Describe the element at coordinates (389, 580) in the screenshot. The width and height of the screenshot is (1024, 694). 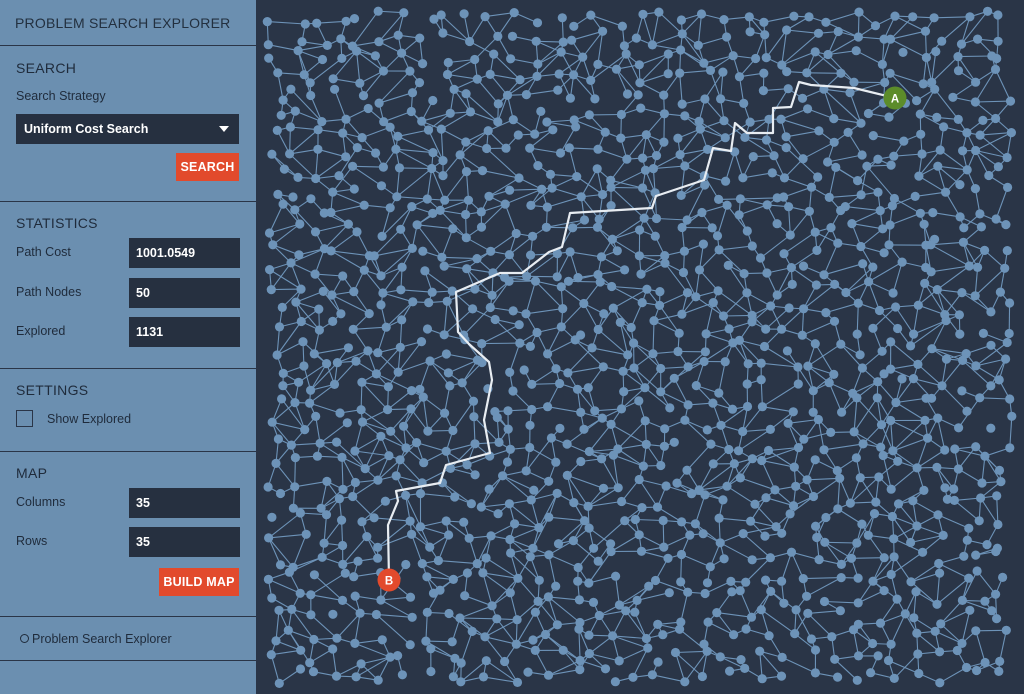
I see `goal-node: B` at that location.